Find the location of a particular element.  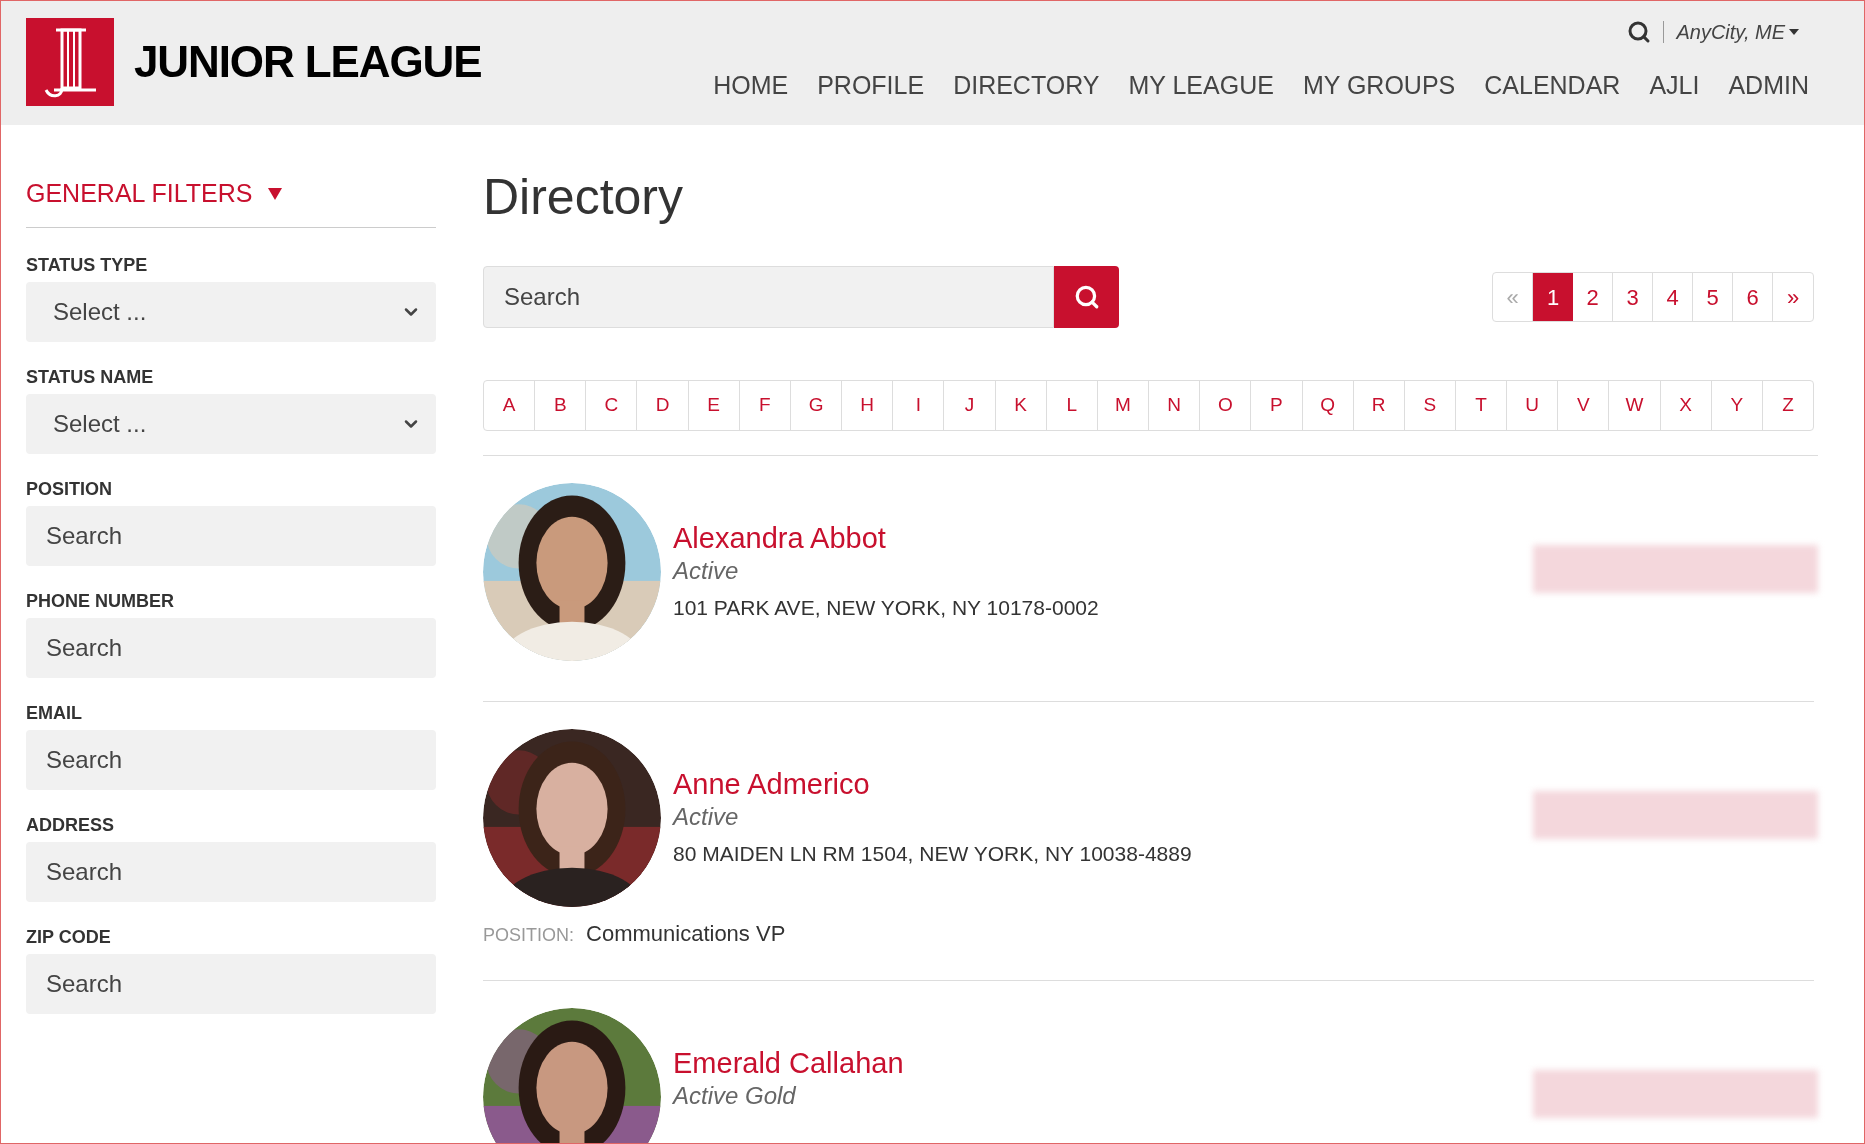

letter-link: W is located at coordinates (1635, 405).